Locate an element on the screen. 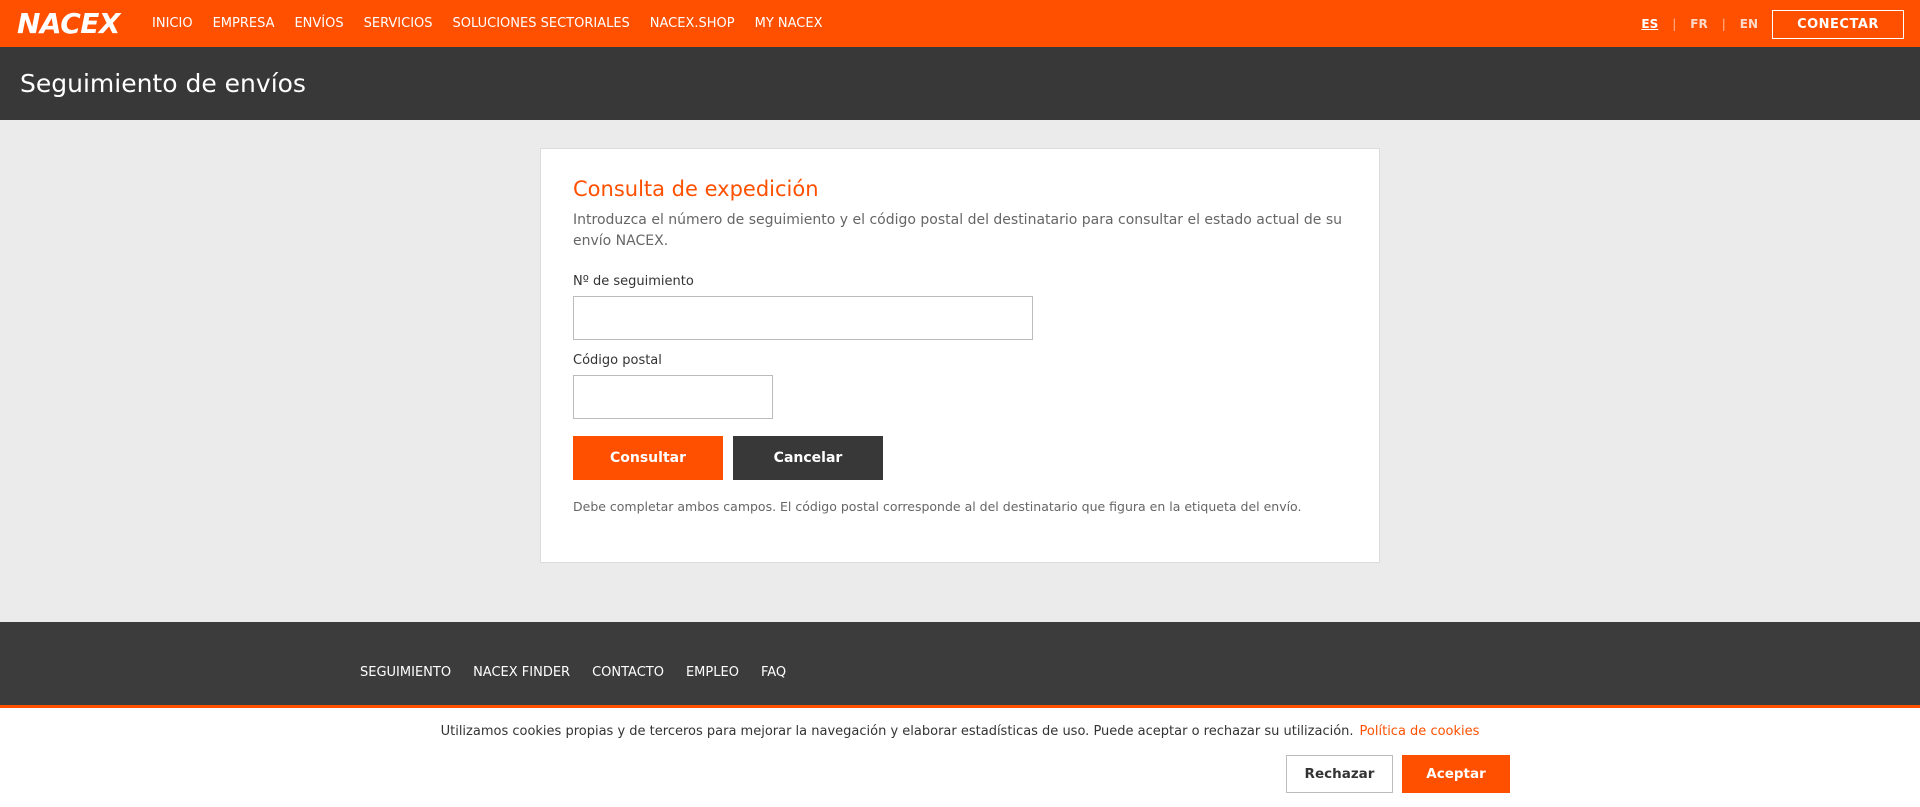 This screenshot has width=1920, height=807. nacex-logo: NACEX is located at coordinates (69, 23).